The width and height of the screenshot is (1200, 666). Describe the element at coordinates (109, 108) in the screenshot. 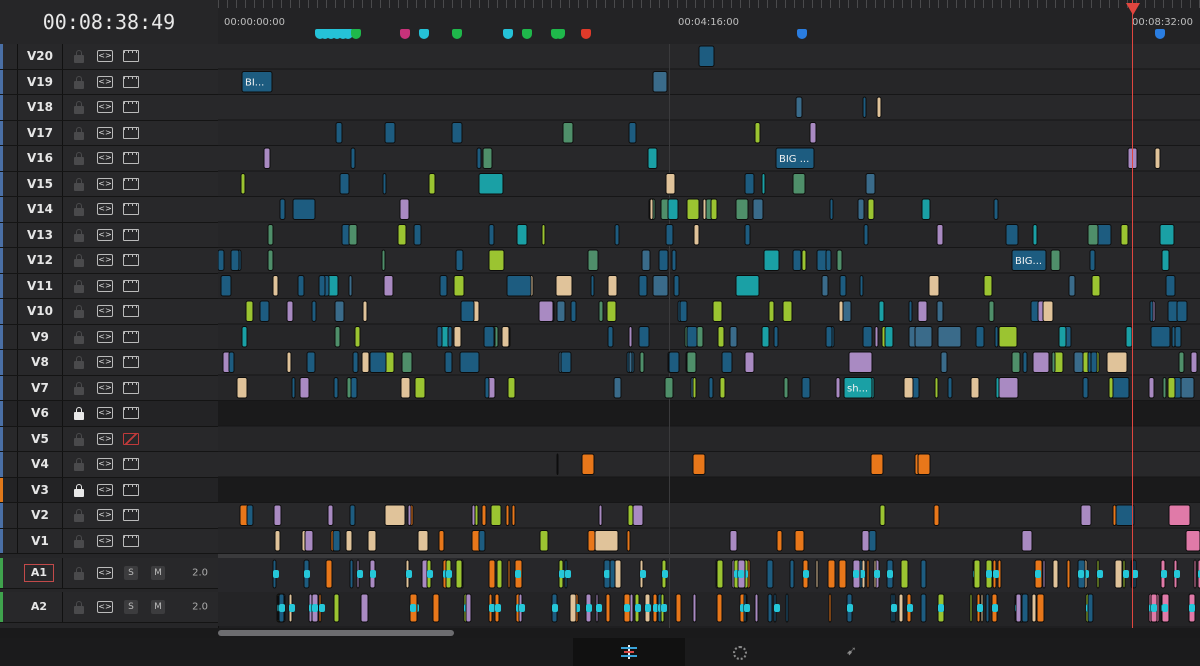

I see `track-header-v18: V18 <>` at that location.